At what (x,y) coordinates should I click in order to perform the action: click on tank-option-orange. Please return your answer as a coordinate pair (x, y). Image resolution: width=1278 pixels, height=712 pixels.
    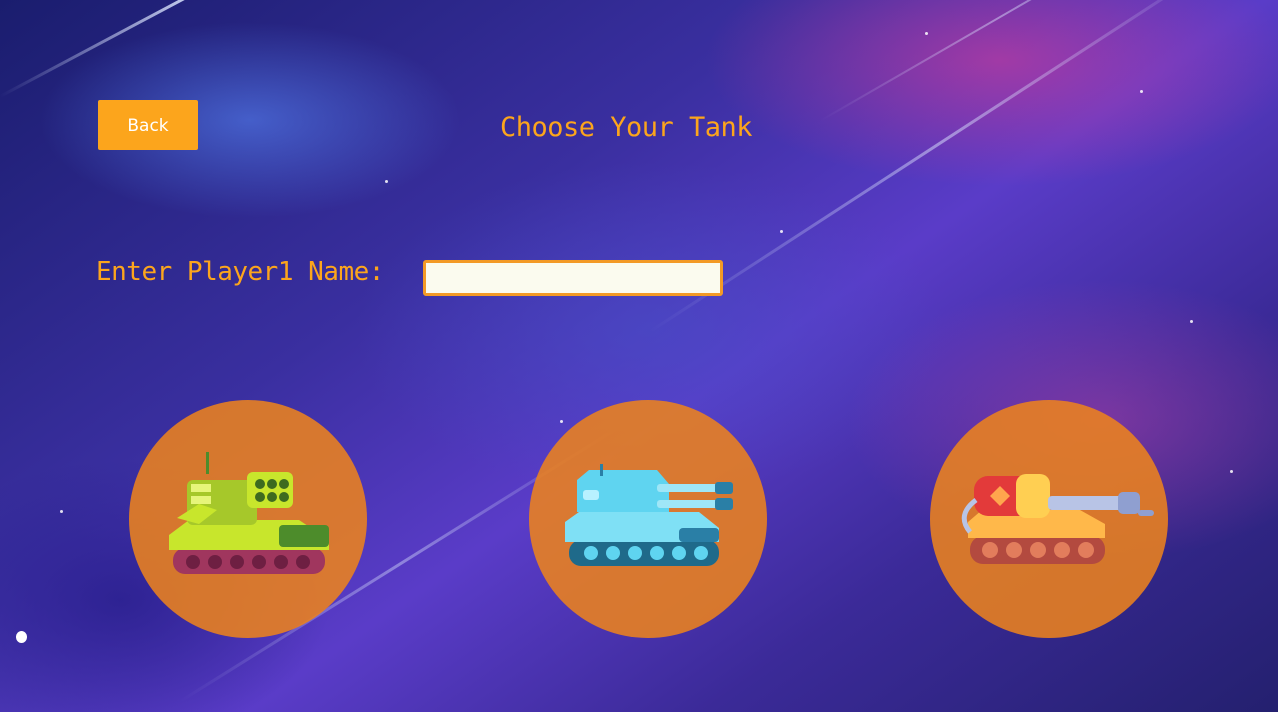
    Looking at the image, I should click on (1049, 519).